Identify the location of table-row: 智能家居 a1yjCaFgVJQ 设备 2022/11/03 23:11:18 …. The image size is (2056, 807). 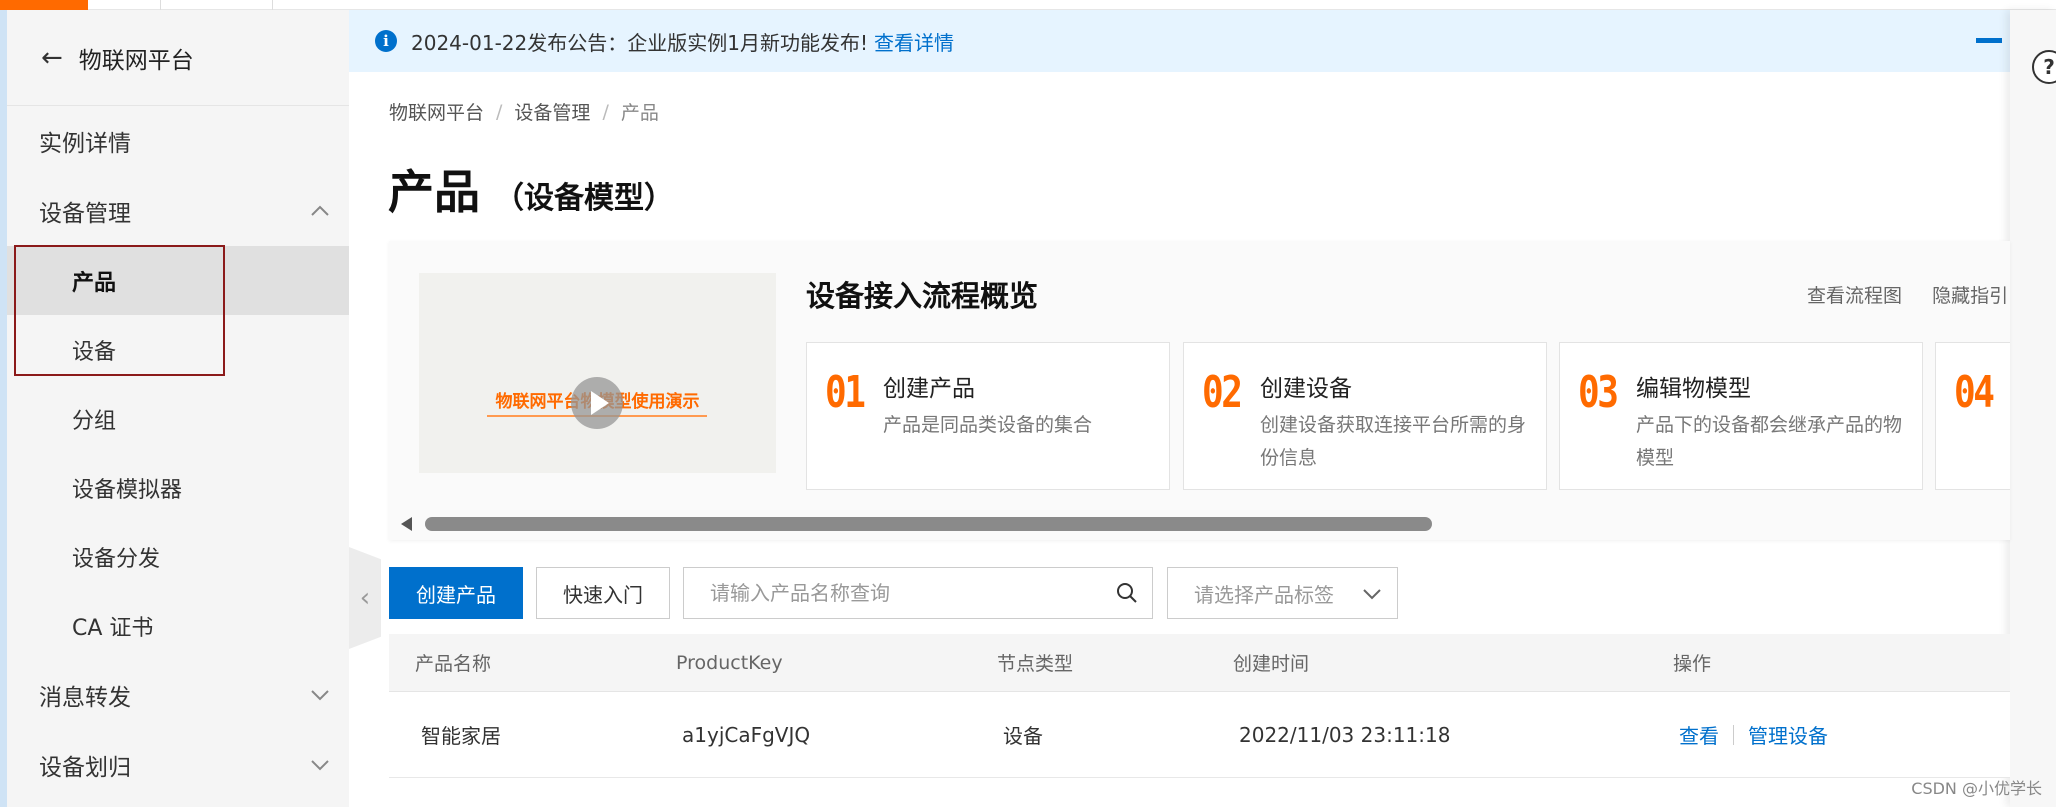
(1199, 735).